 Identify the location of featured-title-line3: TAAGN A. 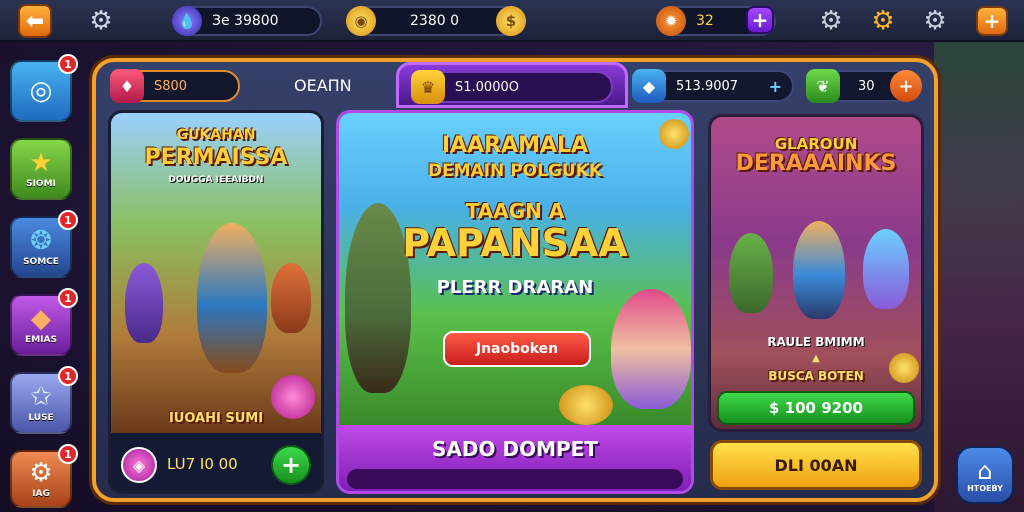
(515, 211).